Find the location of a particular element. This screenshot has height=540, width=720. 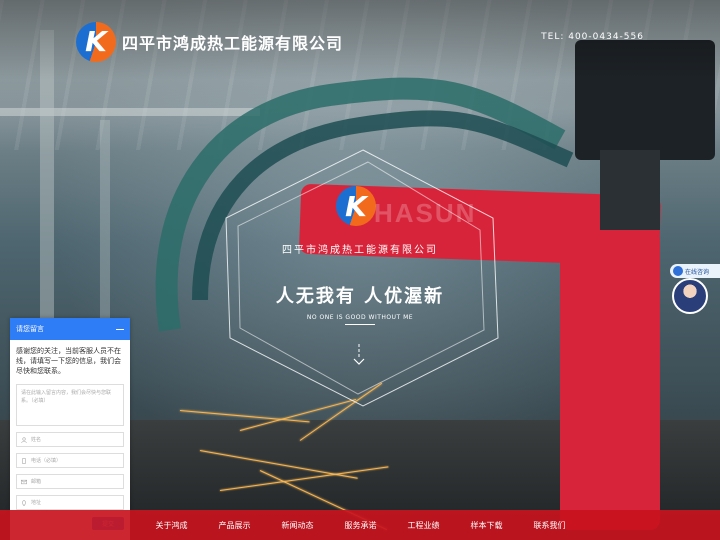

consult-label: 在线咨询 is located at coordinates (697, 272).